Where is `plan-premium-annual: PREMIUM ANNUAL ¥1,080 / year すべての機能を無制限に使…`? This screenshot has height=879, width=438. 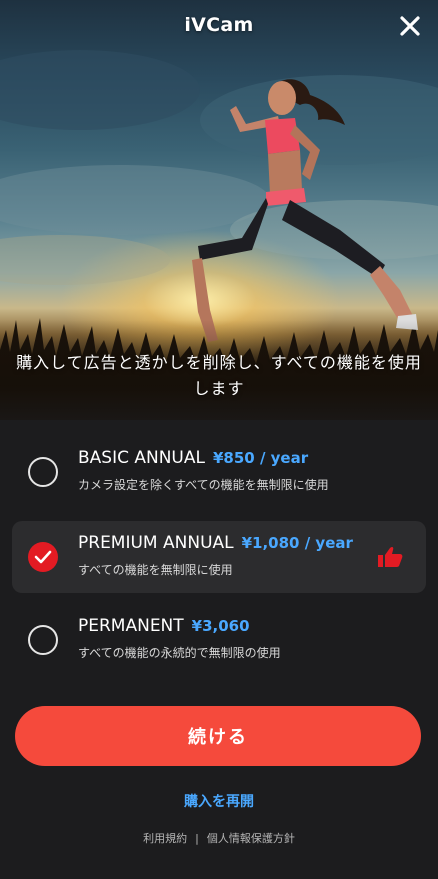
plan-premium-annual: PREMIUM ANNUAL ¥1,080 / year すべての機能を無制限に使… is located at coordinates (219, 557).